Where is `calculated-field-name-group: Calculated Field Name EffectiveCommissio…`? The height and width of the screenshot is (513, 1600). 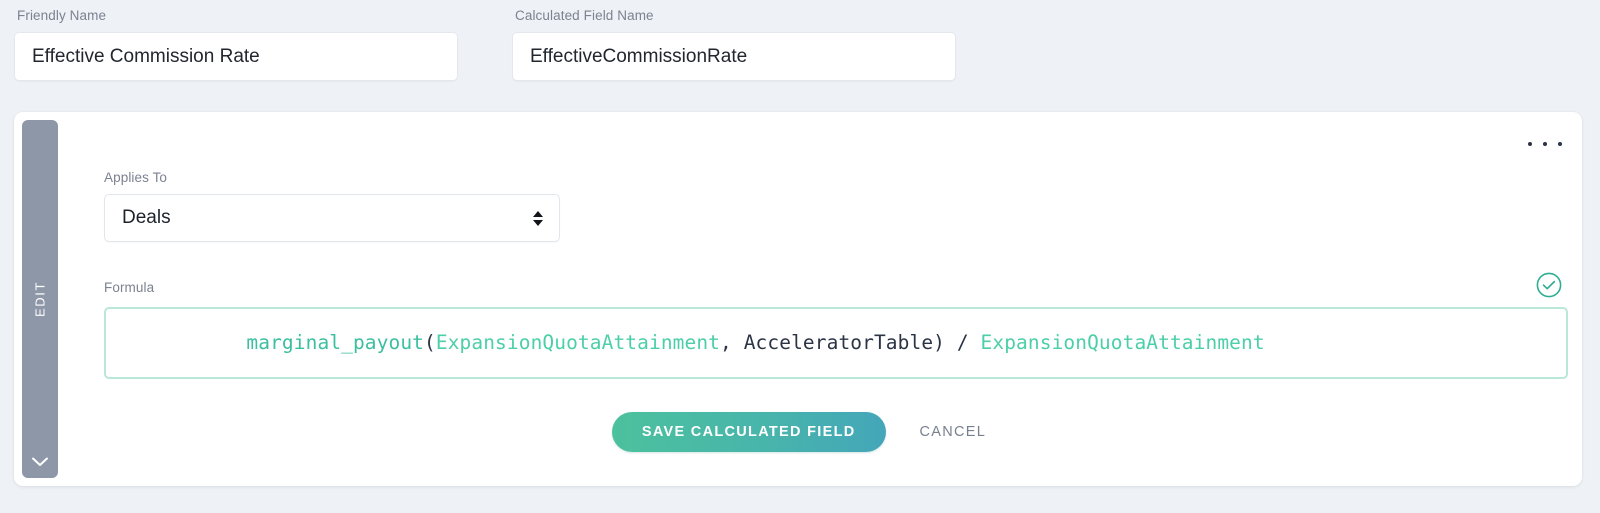 calculated-field-name-group: Calculated Field Name EffectiveCommissio… is located at coordinates (734, 50).